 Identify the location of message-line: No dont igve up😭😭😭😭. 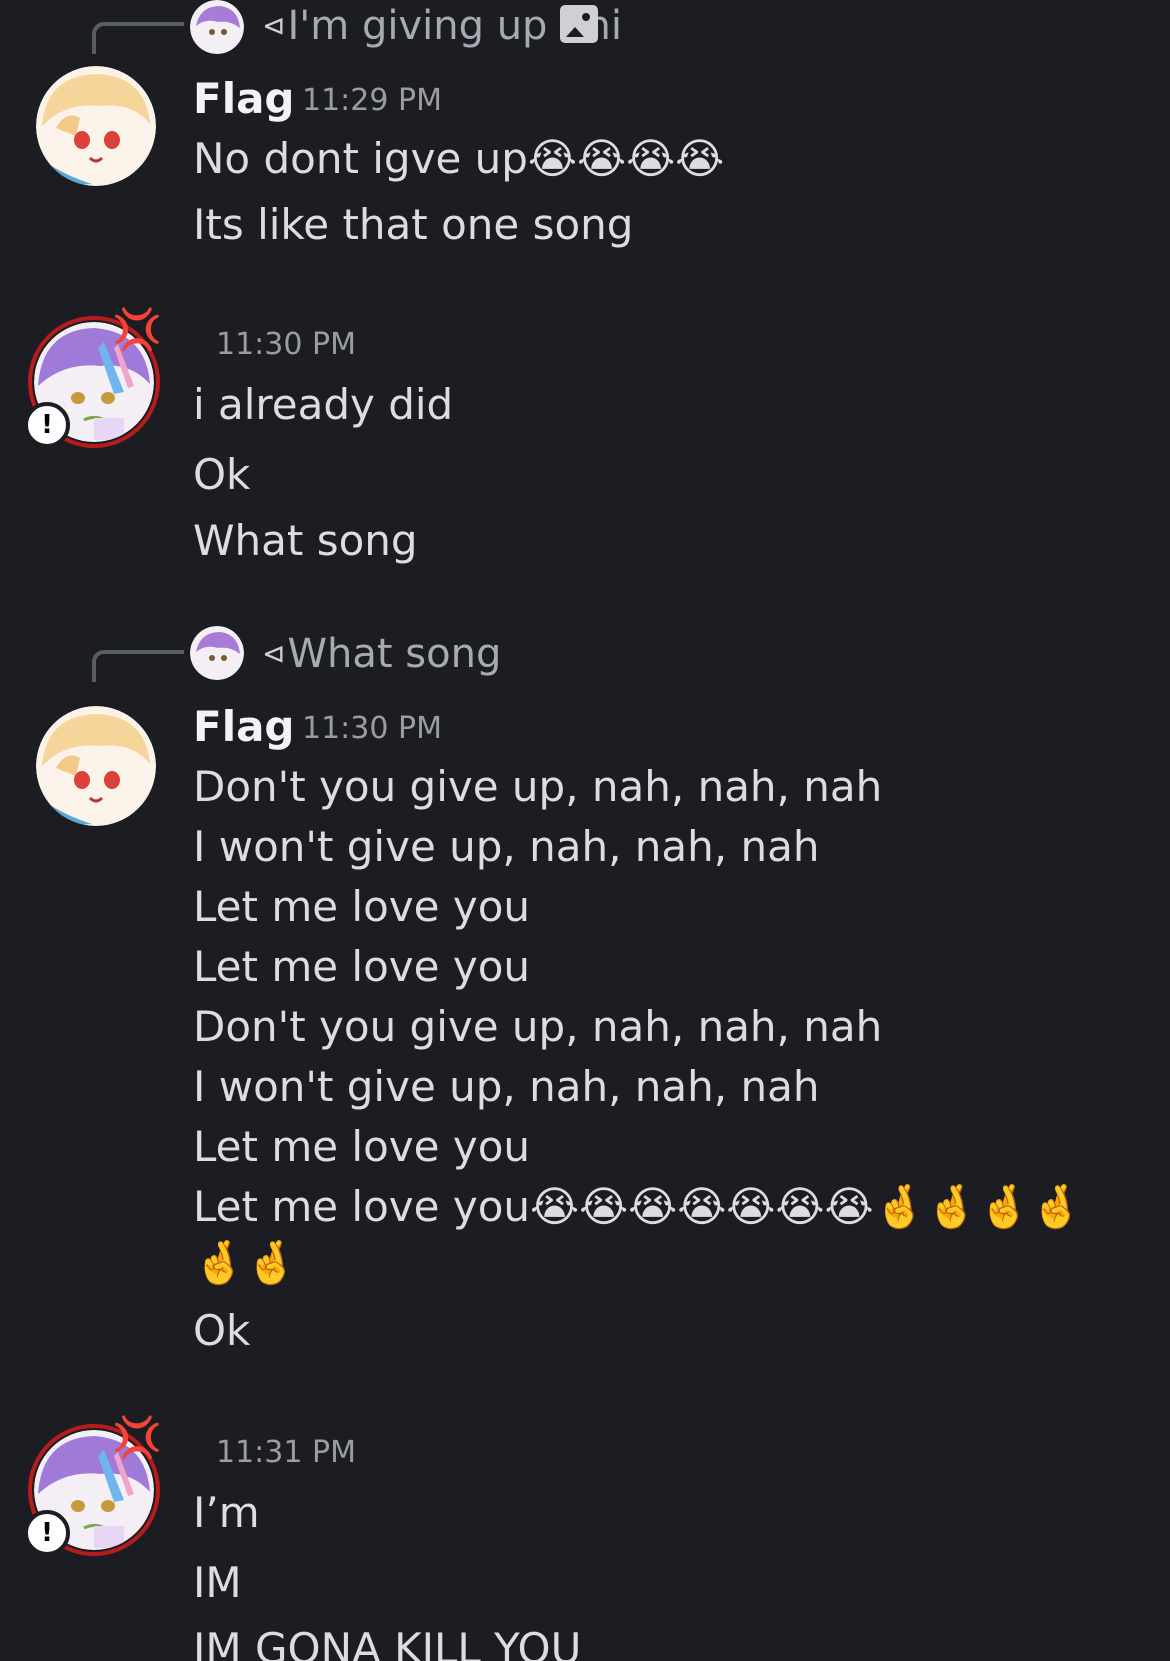
(459, 158).